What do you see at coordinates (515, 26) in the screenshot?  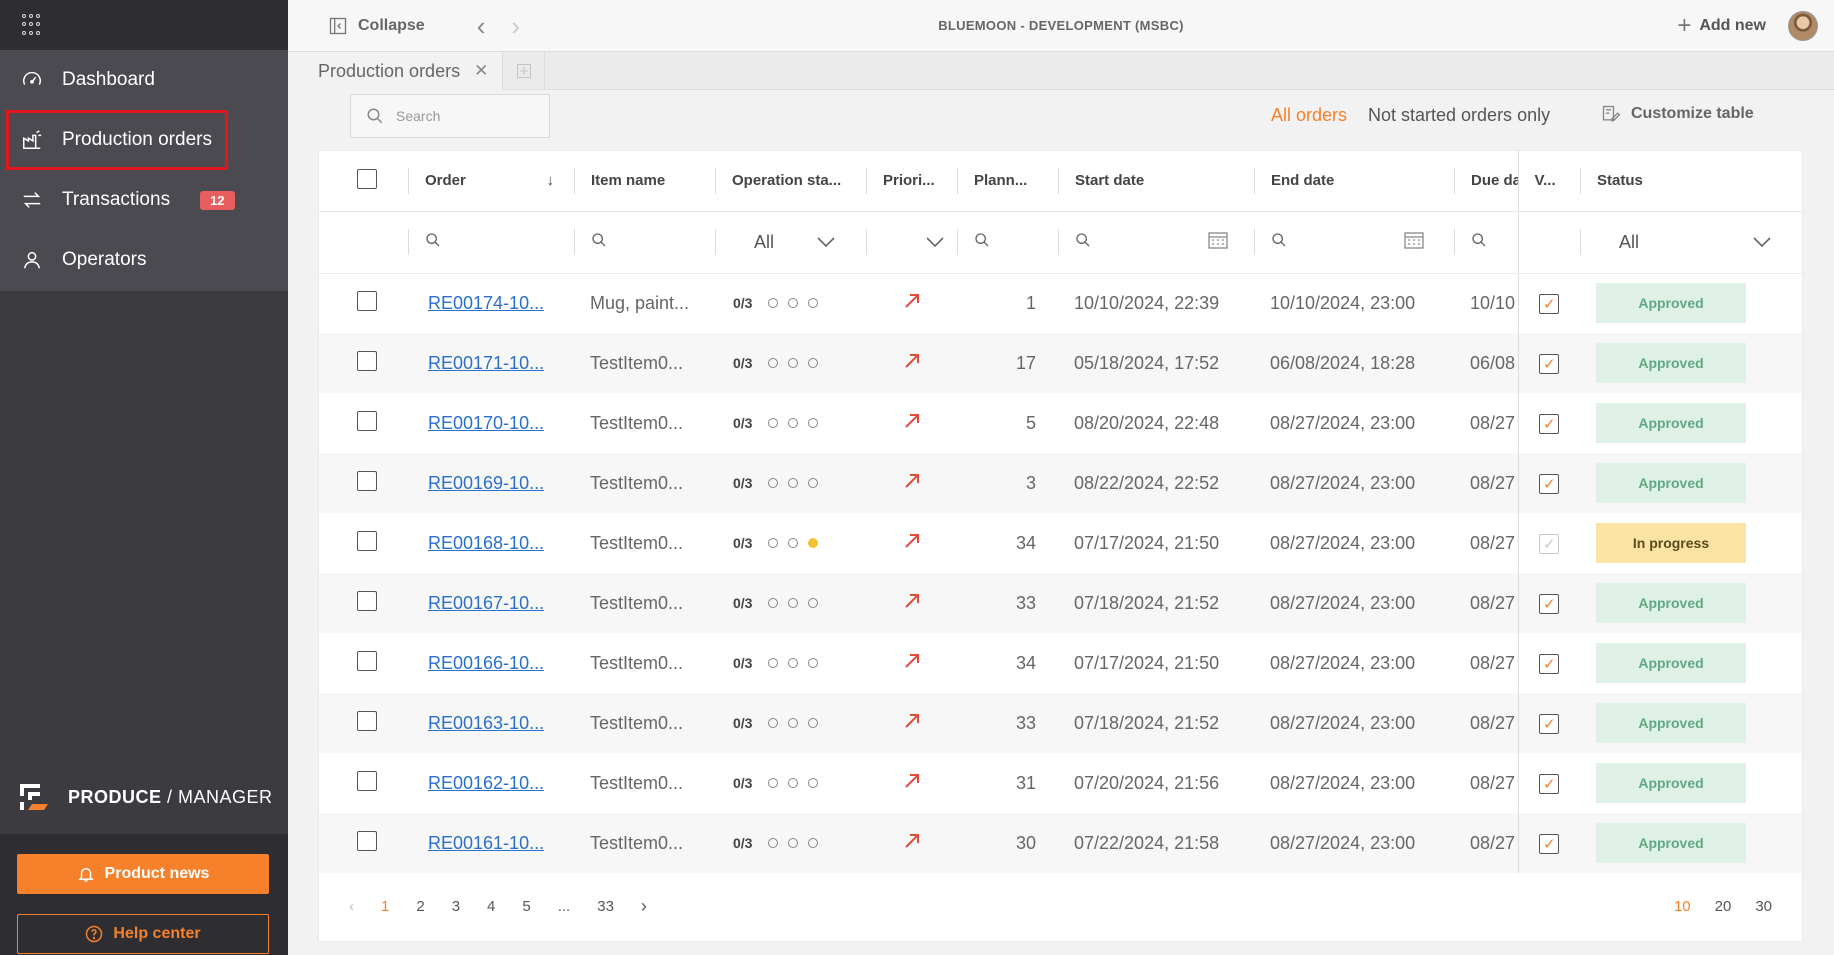 I see `forward-arrow-icon: ›` at bounding box center [515, 26].